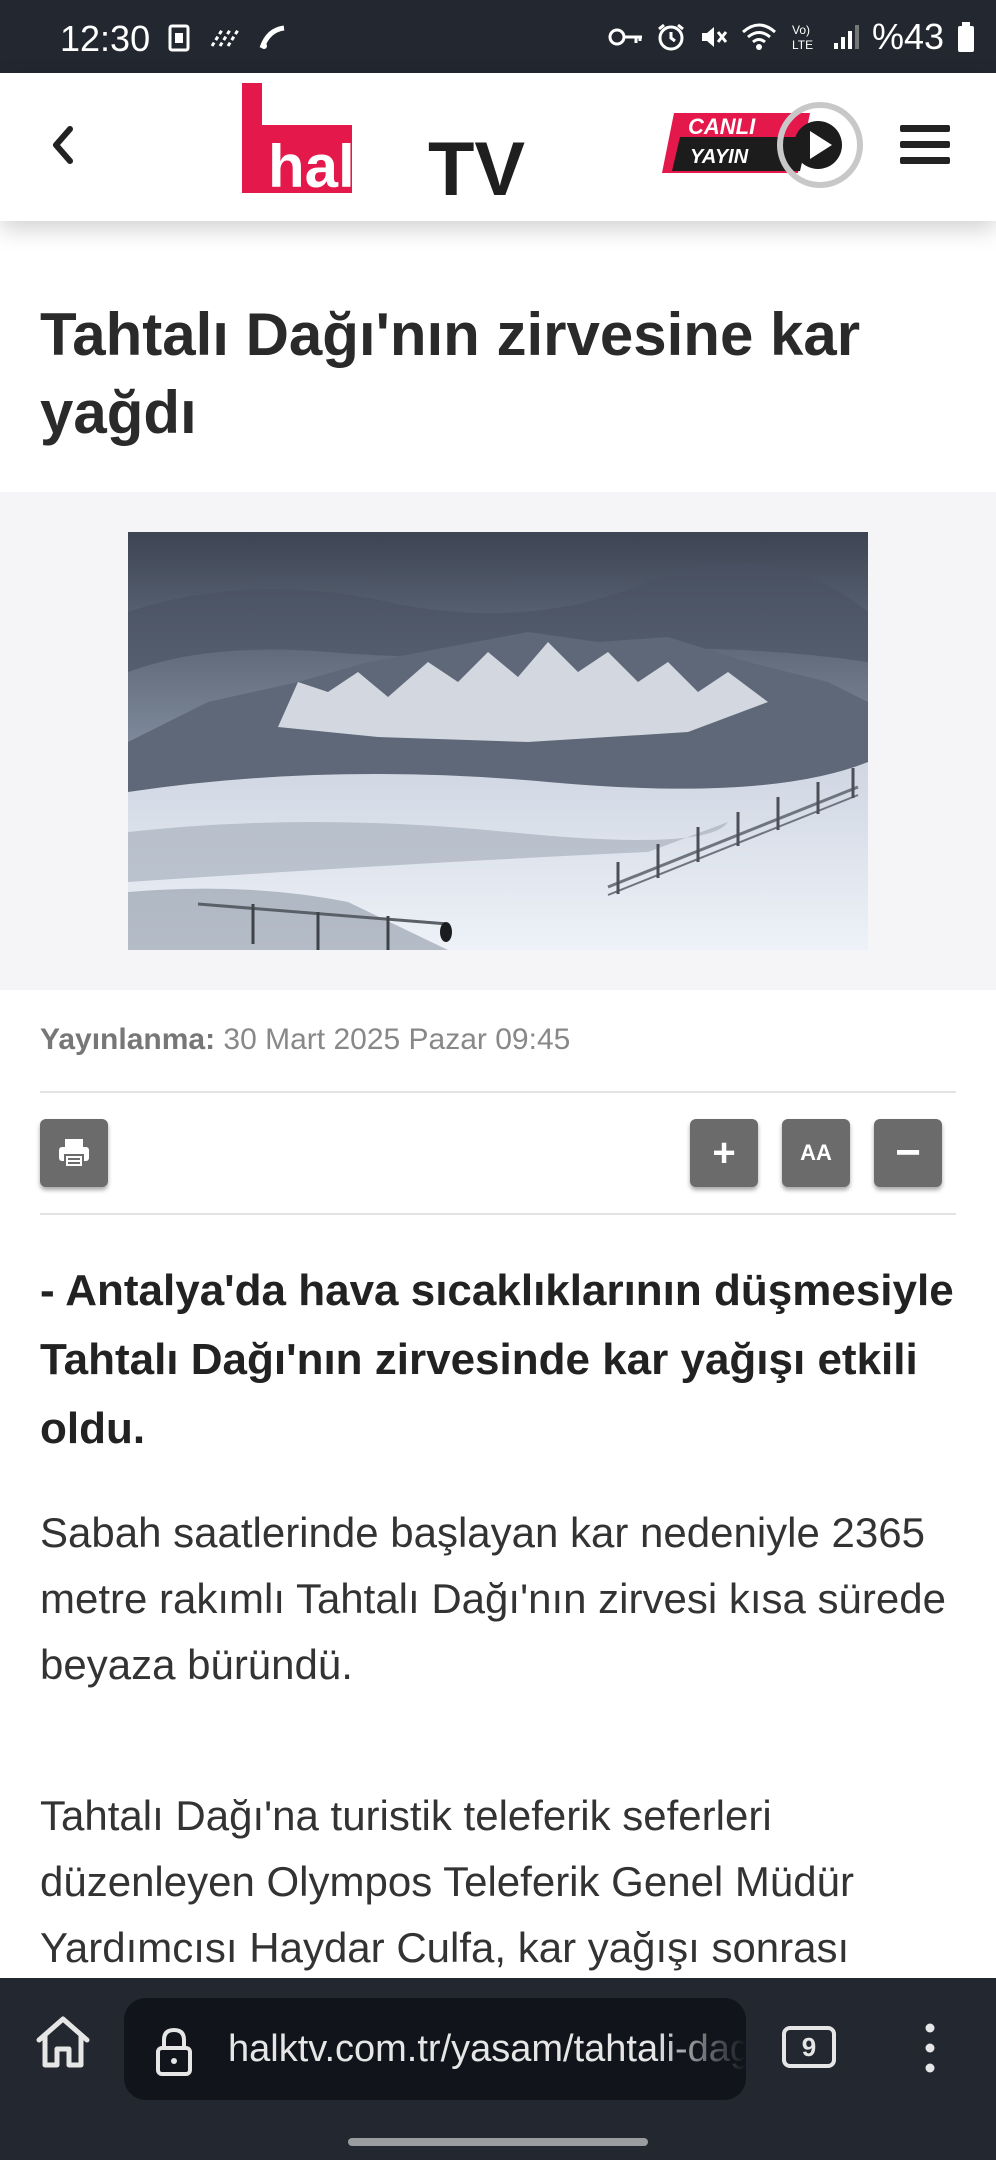 The width and height of the screenshot is (996, 2160). What do you see at coordinates (701, 2049) in the screenshot?
I see `url-fade` at bounding box center [701, 2049].